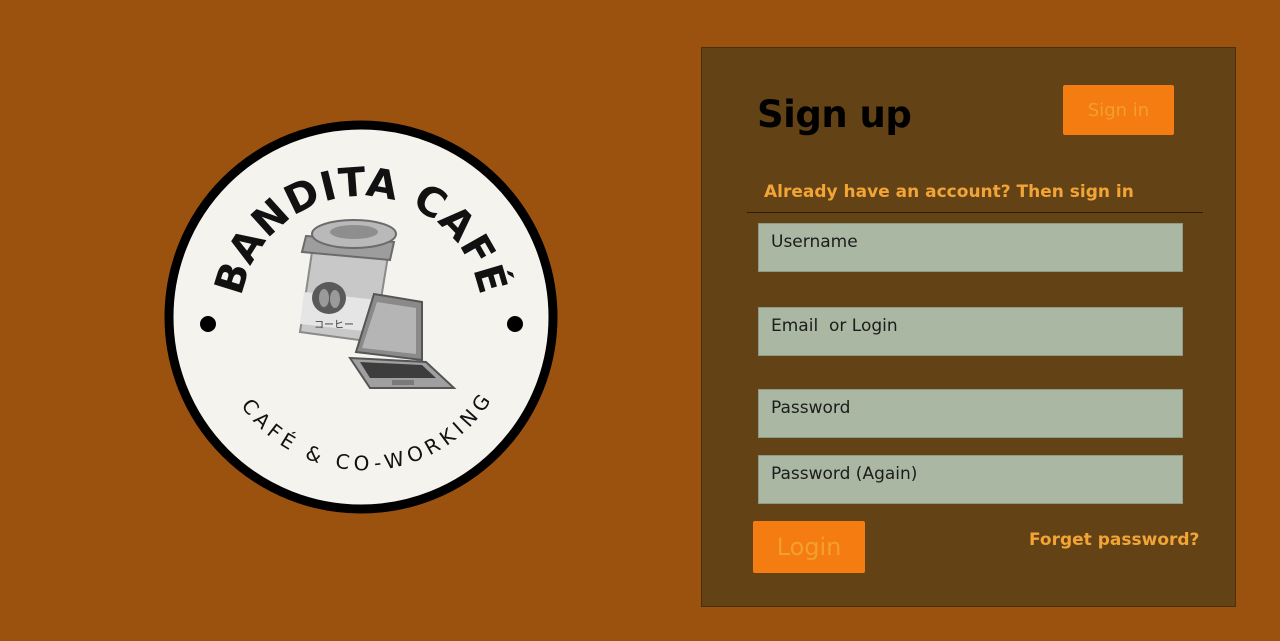 This screenshot has height=641, width=1280. What do you see at coordinates (970, 247) in the screenshot?
I see `username-field: Username` at bounding box center [970, 247].